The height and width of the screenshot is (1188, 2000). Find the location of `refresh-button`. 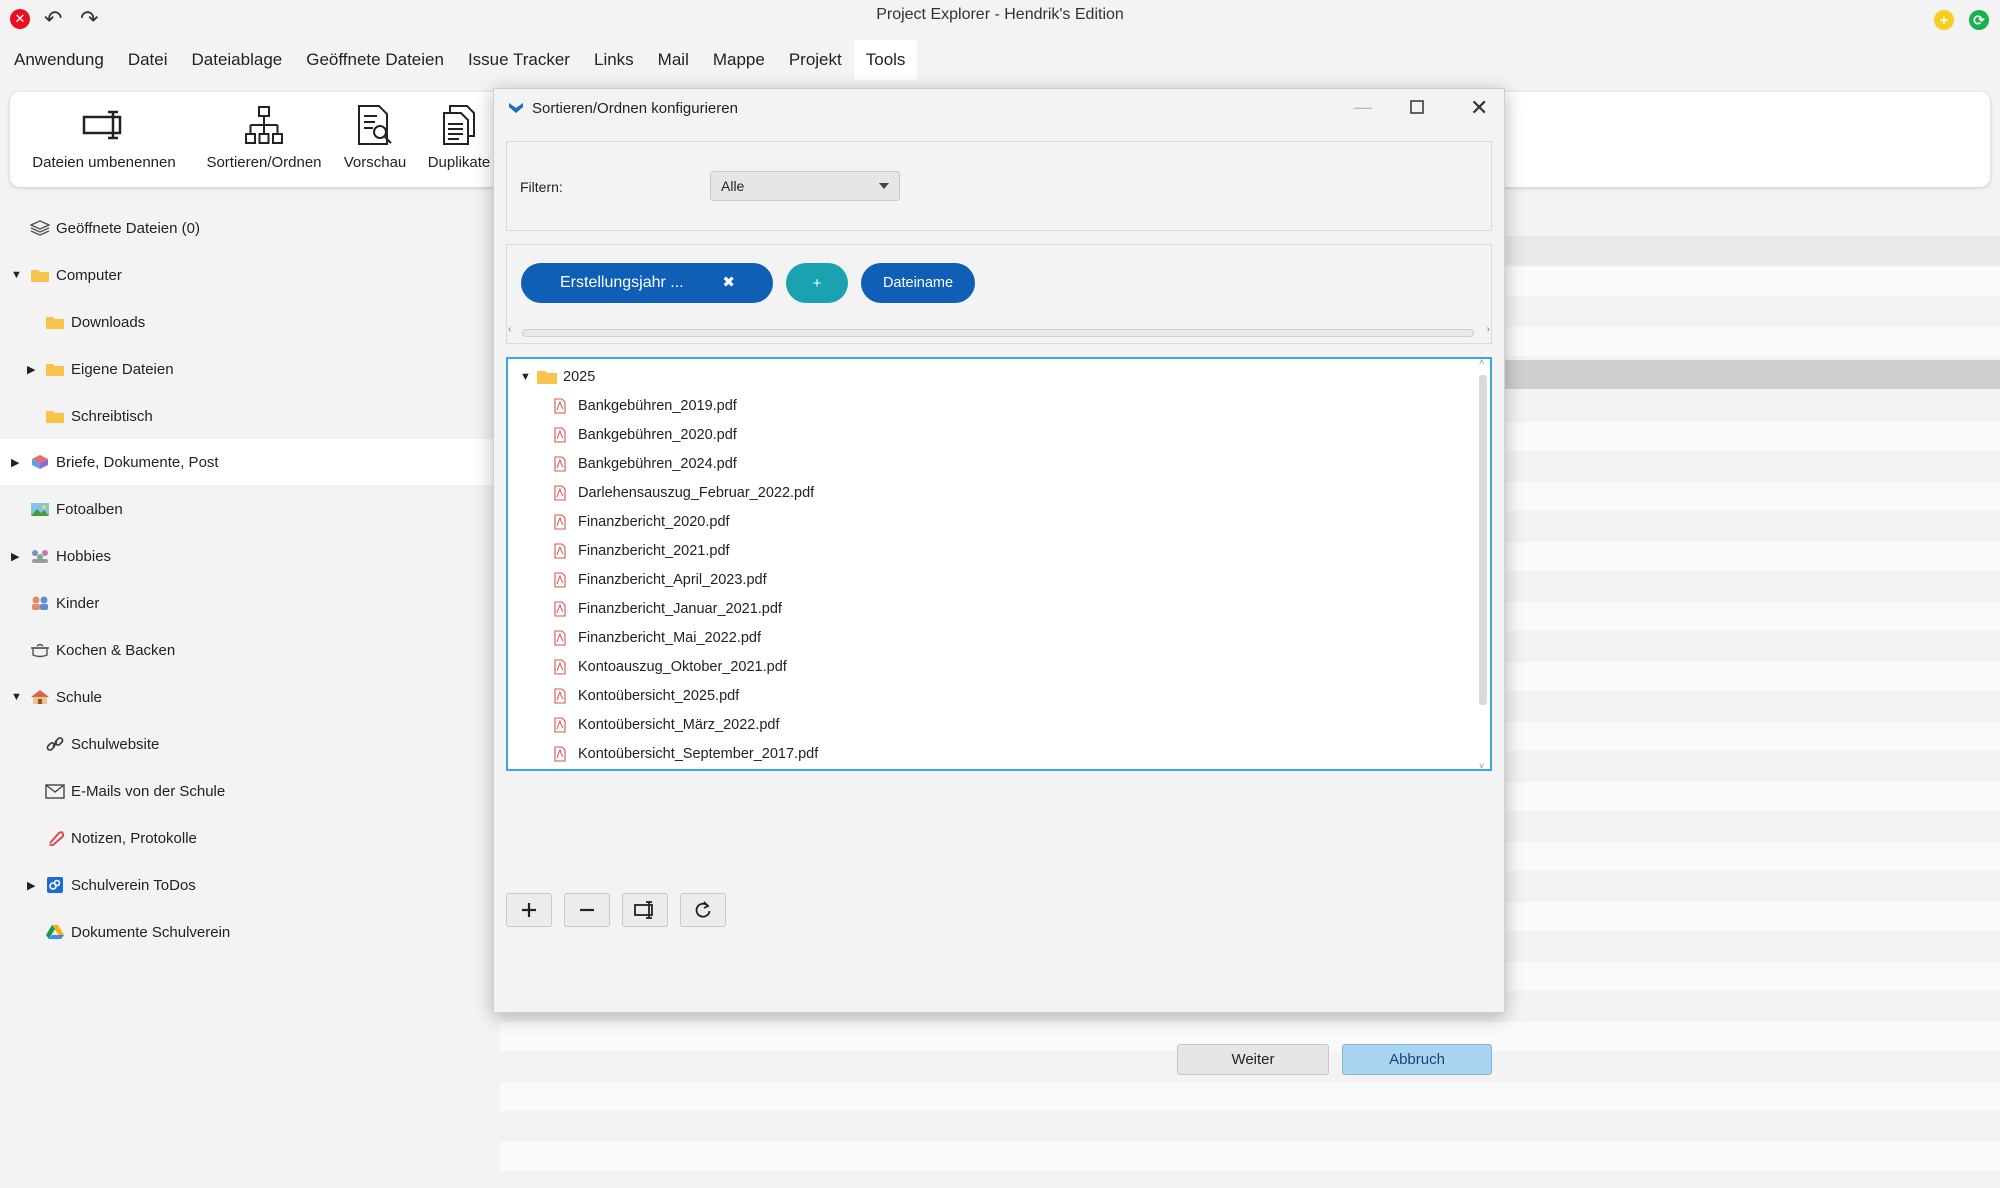

refresh-button is located at coordinates (703, 910).